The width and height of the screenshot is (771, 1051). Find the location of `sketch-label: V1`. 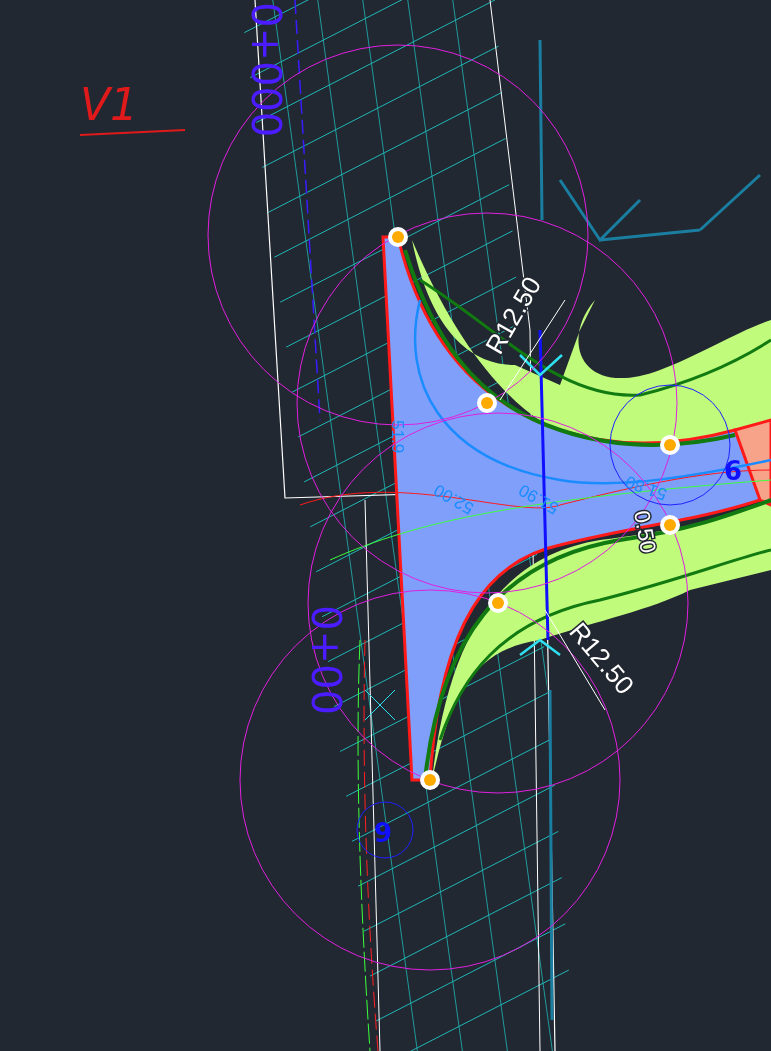

sketch-label: V1 is located at coordinates (109, 104).